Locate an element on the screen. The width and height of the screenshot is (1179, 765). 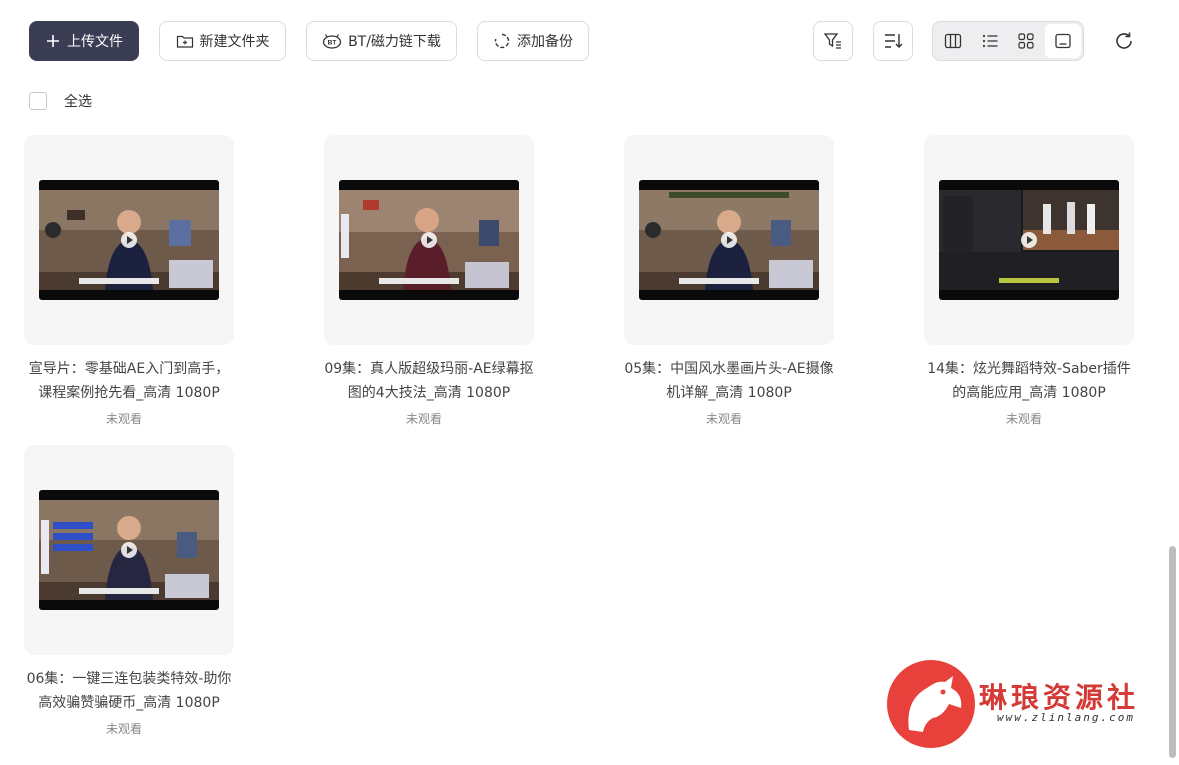
file-name: 05集：中国风水墨画片头-AE摄像机详解_高清 1080P is located at coordinates (729, 381).